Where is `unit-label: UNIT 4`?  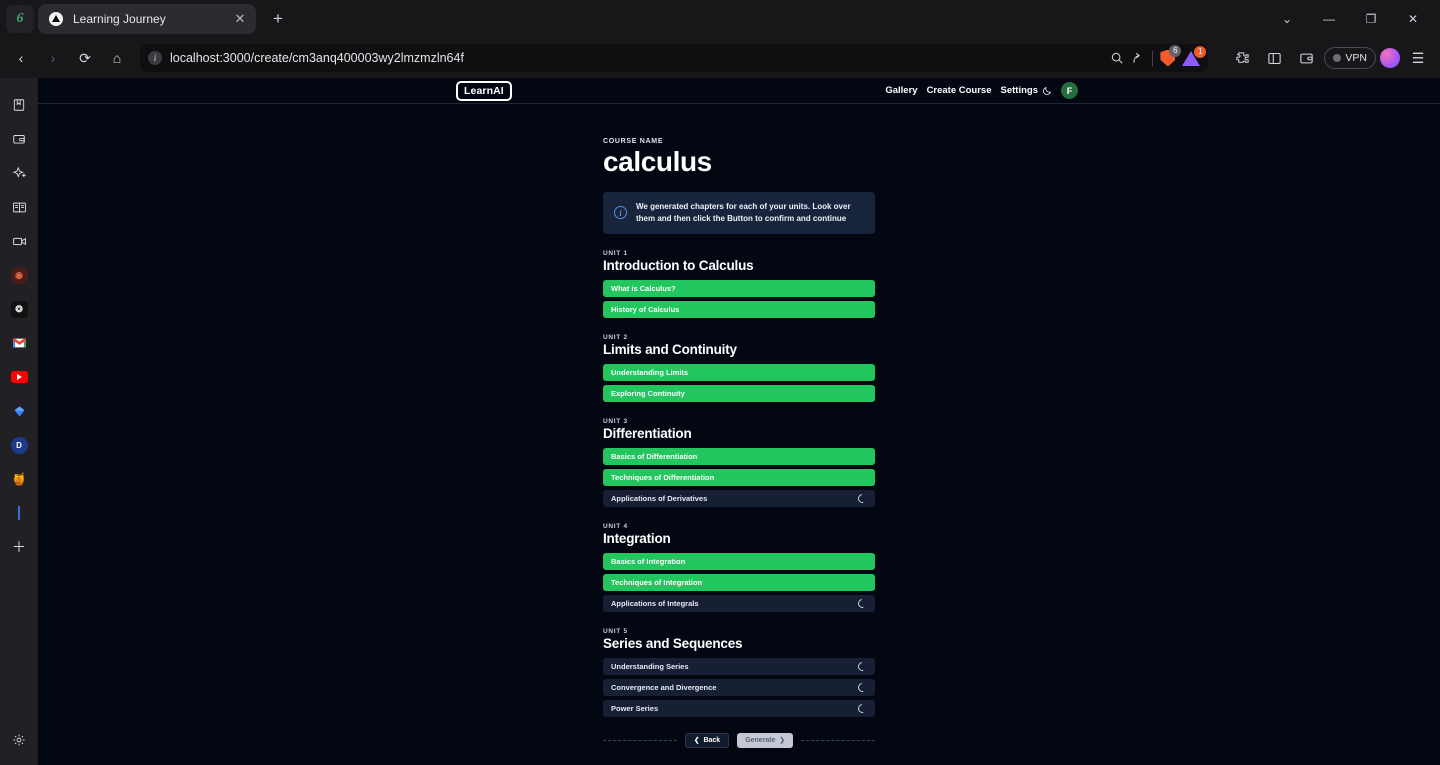
unit-label: UNIT 4 is located at coordinates (615, 526).